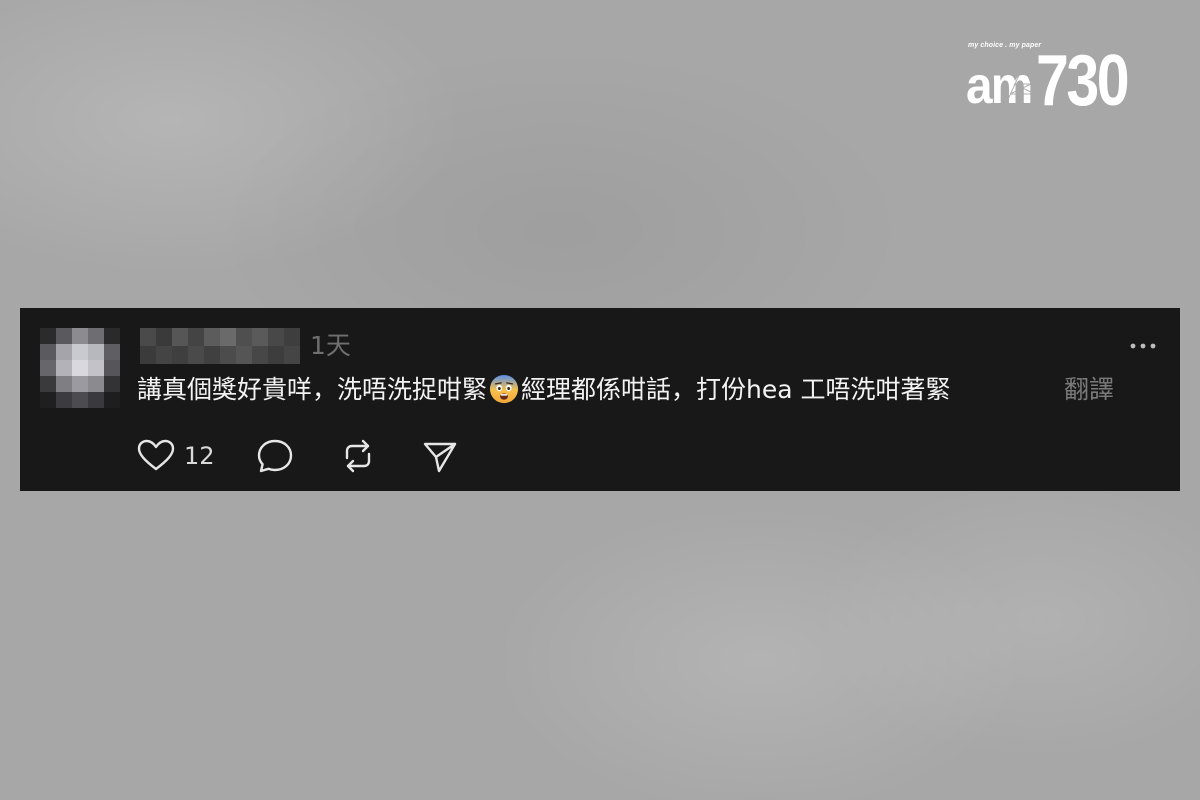 The height and width of the screenshot is (800, 1200). I want to click on am730-logo: my choice . my paper am 730, so click(1057, 81).